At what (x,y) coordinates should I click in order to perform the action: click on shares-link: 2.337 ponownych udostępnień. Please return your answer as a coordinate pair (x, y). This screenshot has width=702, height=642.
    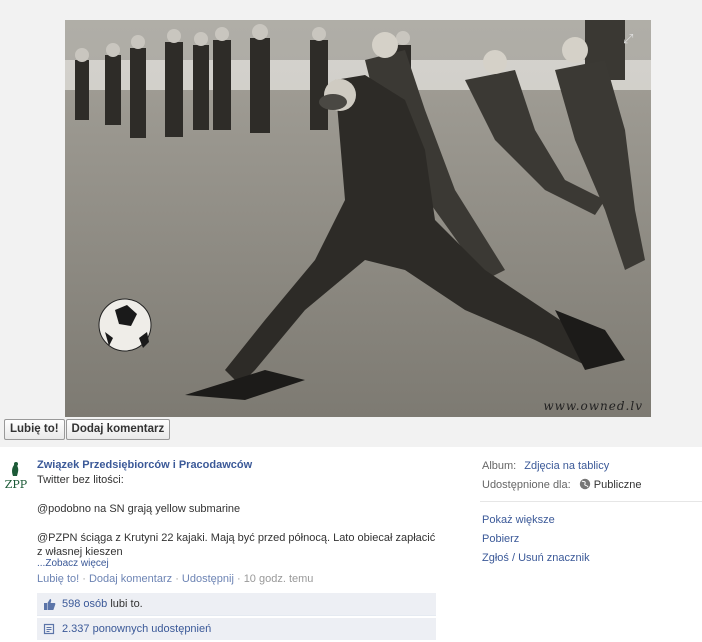
    Looking at the image, I should click on (136, 629).